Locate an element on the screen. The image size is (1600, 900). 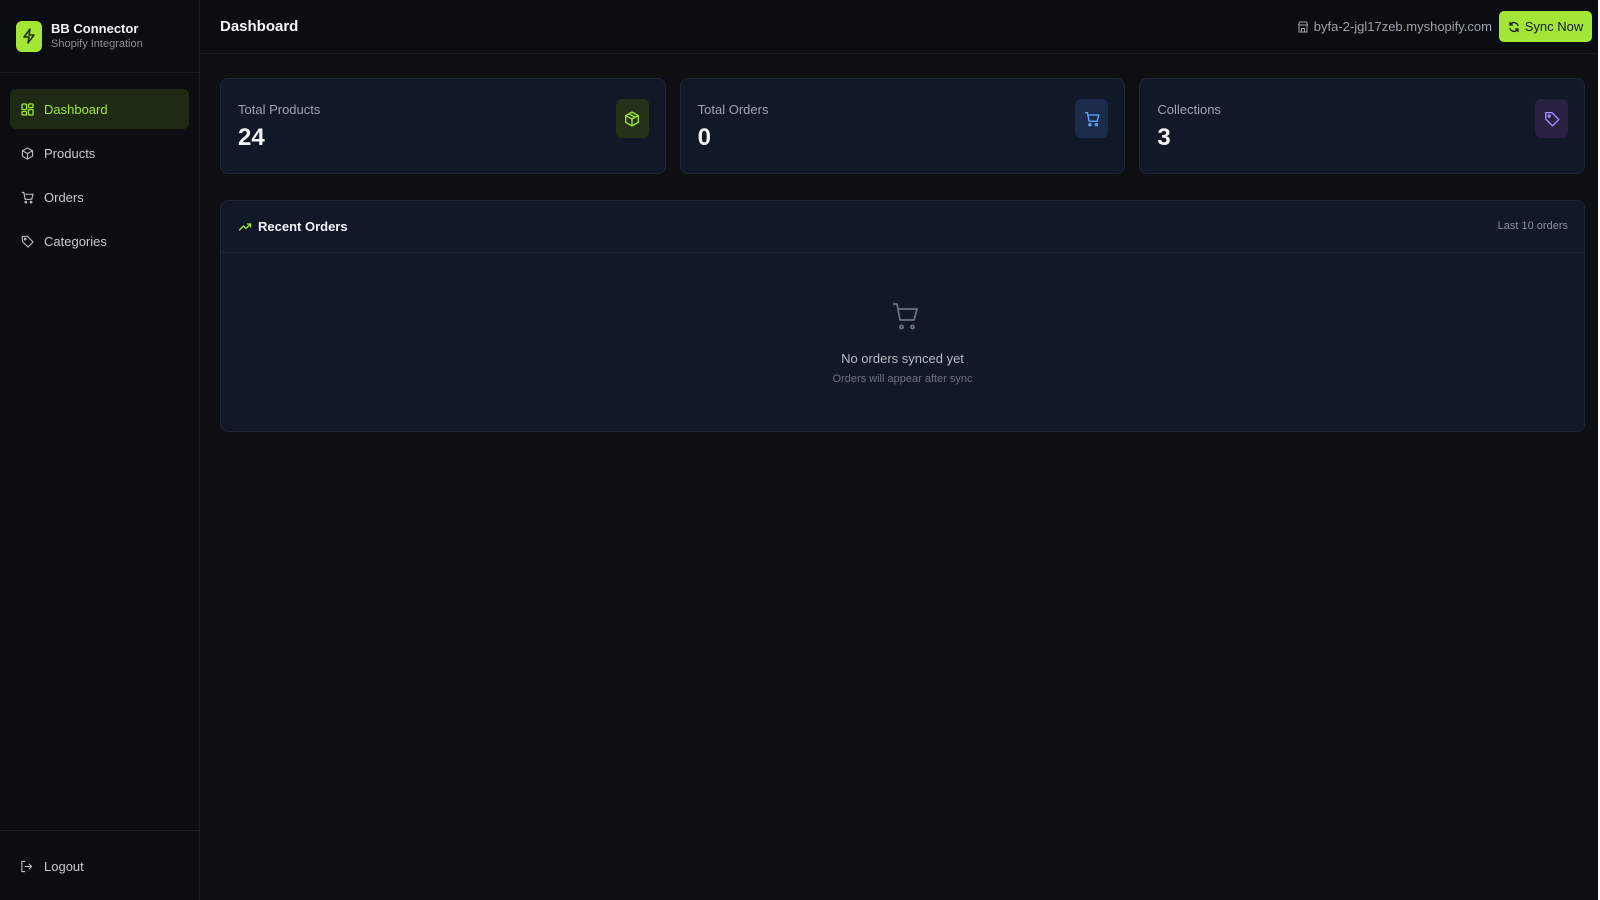
trending-up-icon is located at coordinates (245, 227).